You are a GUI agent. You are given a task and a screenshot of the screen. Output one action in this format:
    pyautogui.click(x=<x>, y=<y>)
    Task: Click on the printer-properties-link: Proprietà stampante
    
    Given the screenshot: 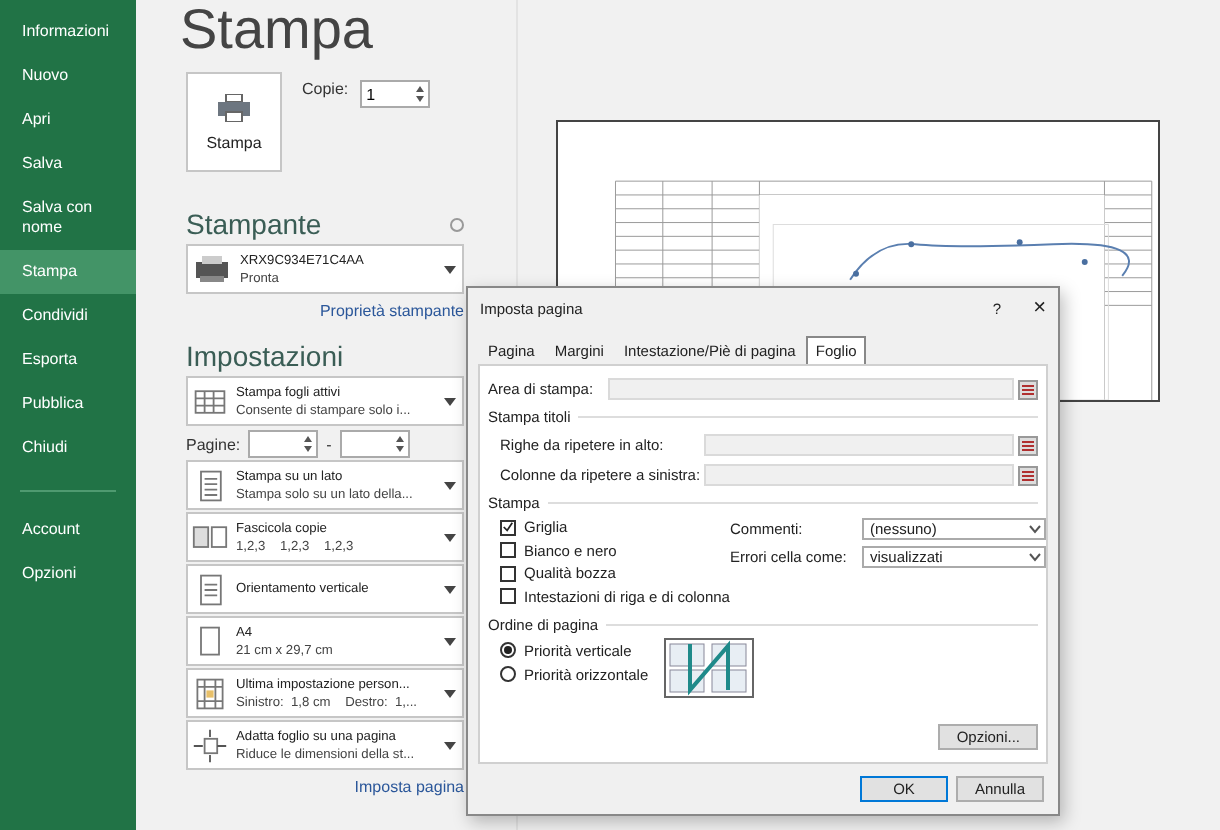 What is the action you would take?
    pyautogui.click(x=391, y=311)
    